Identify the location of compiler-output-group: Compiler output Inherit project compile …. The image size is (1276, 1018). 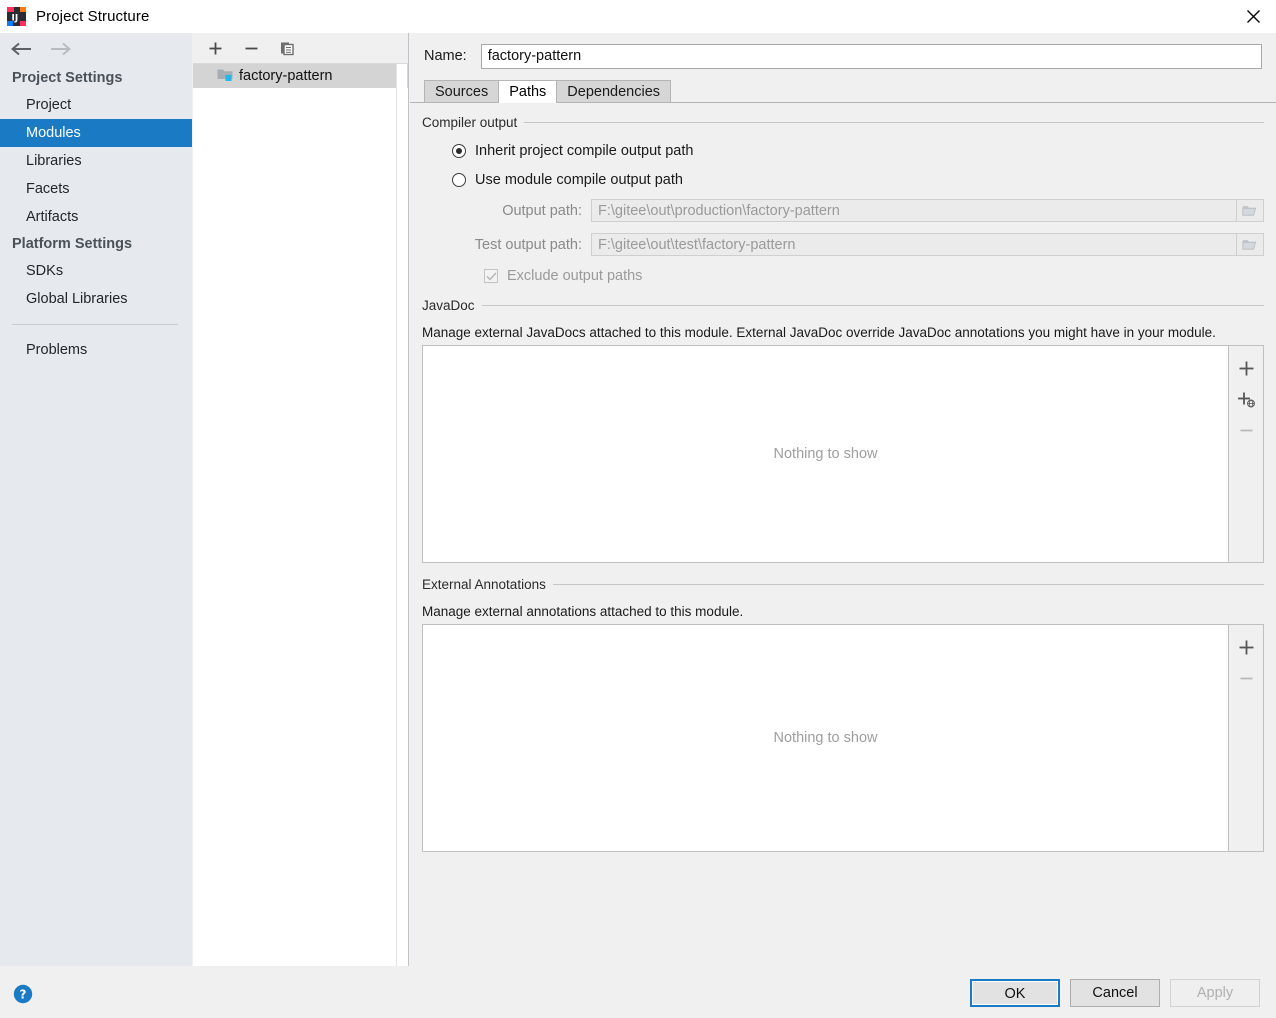
(843, 199).